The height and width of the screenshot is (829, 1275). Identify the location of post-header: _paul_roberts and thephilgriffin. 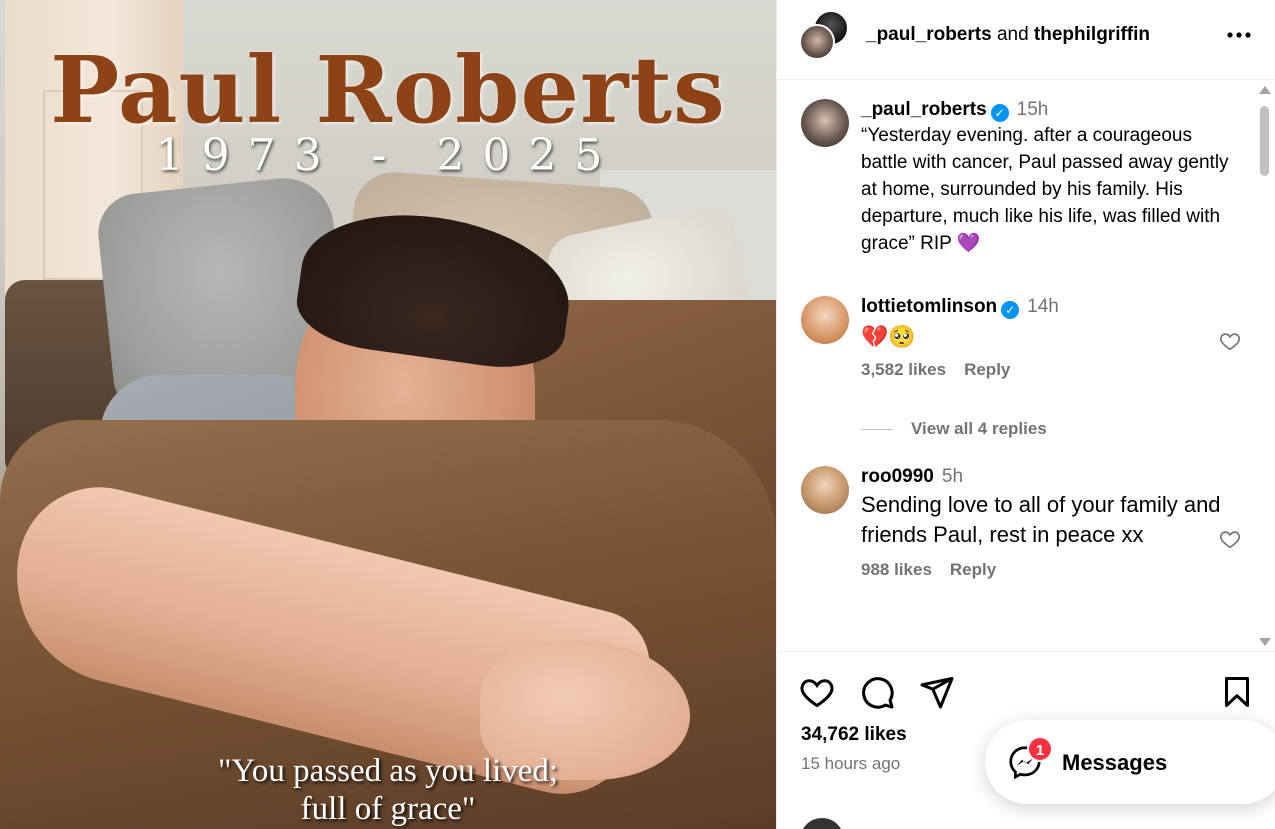
(1026, 40).